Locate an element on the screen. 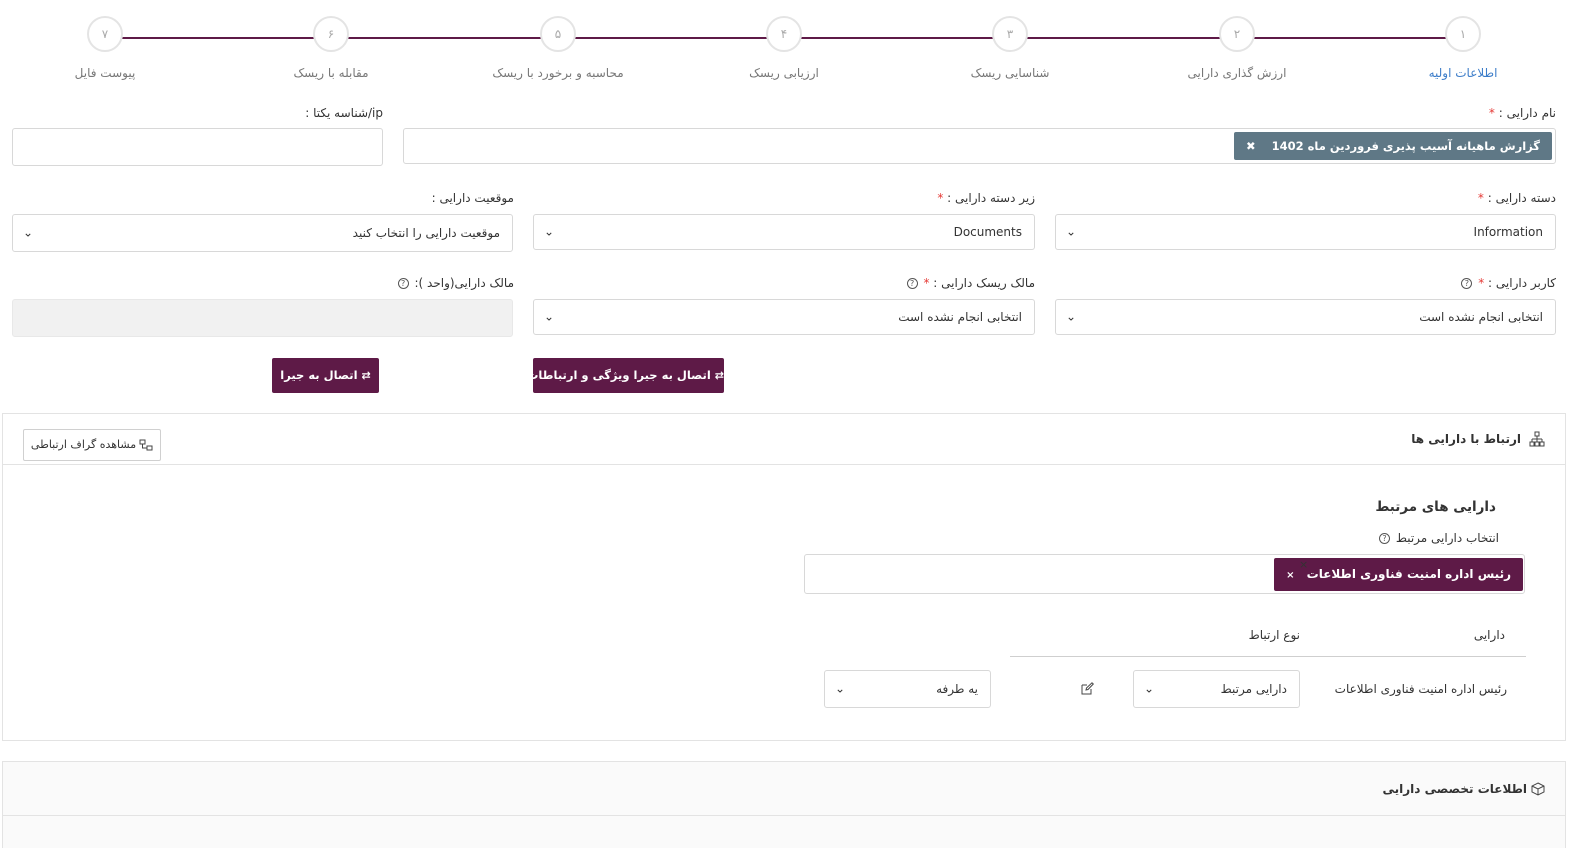 Image resolution: width=1583 pixels, height=848 pixels. remove-tag-icon: × is located at coordinates (1290, 575).